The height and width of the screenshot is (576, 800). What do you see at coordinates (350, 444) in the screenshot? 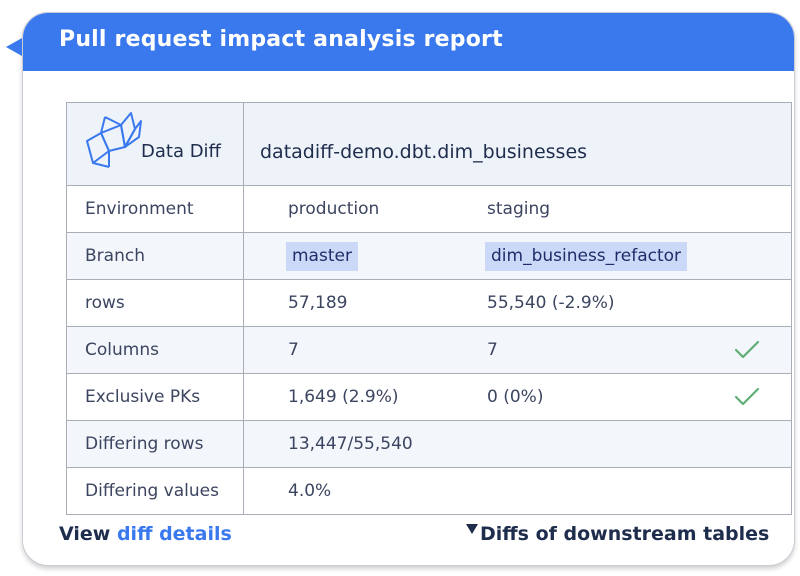
I see `production-value: 13,447/55,540` at bounding box center [350, 444].